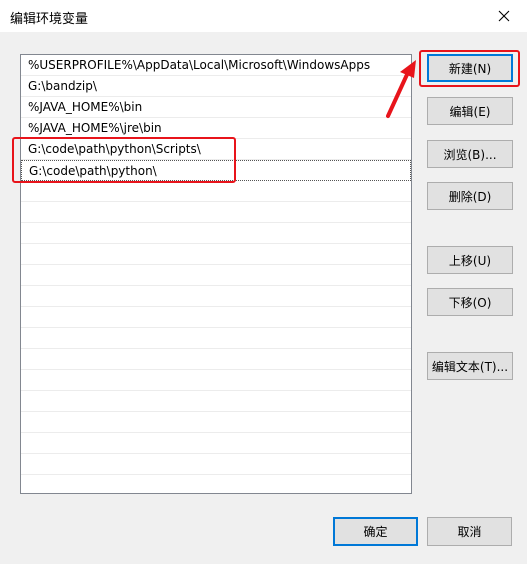 This screenshot has height=564, width=527. I want to click on list-item: %JAVA_HOME%\bin, so click(216, 107).